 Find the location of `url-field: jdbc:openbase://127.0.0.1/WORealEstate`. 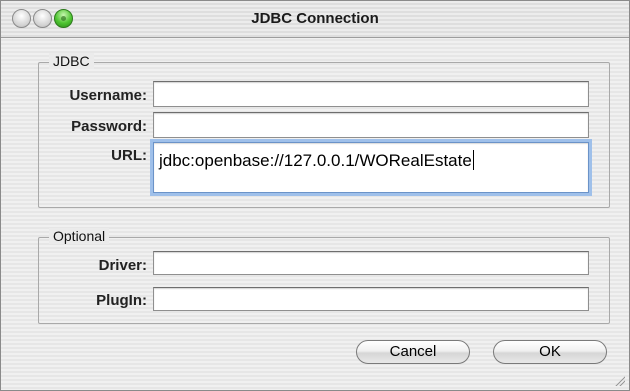

url-field: jdbc:openbase://127.0.0.1/WORealEstate is located at coordinates (371, 167).